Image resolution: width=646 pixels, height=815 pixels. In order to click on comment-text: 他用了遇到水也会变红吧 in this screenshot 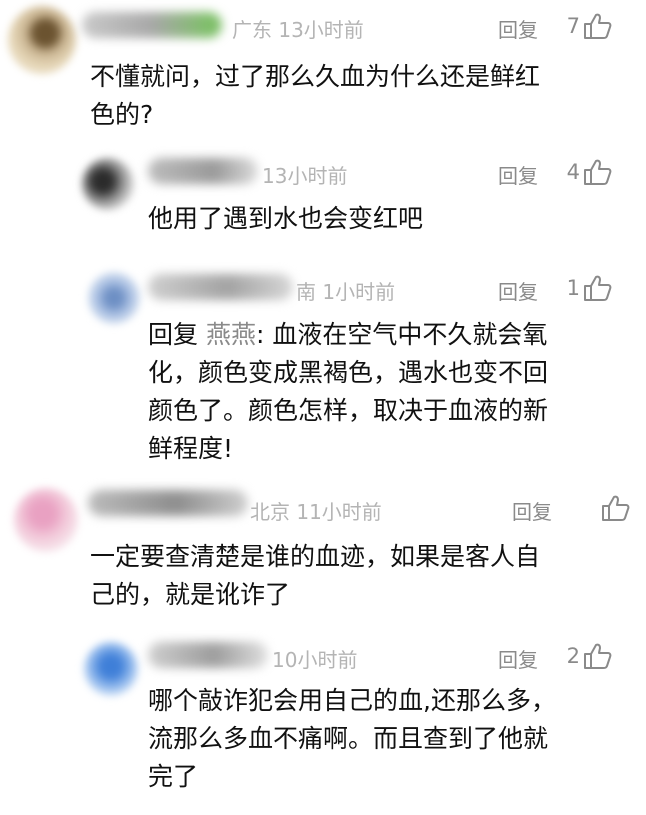, I will do `click(378, 219)`.